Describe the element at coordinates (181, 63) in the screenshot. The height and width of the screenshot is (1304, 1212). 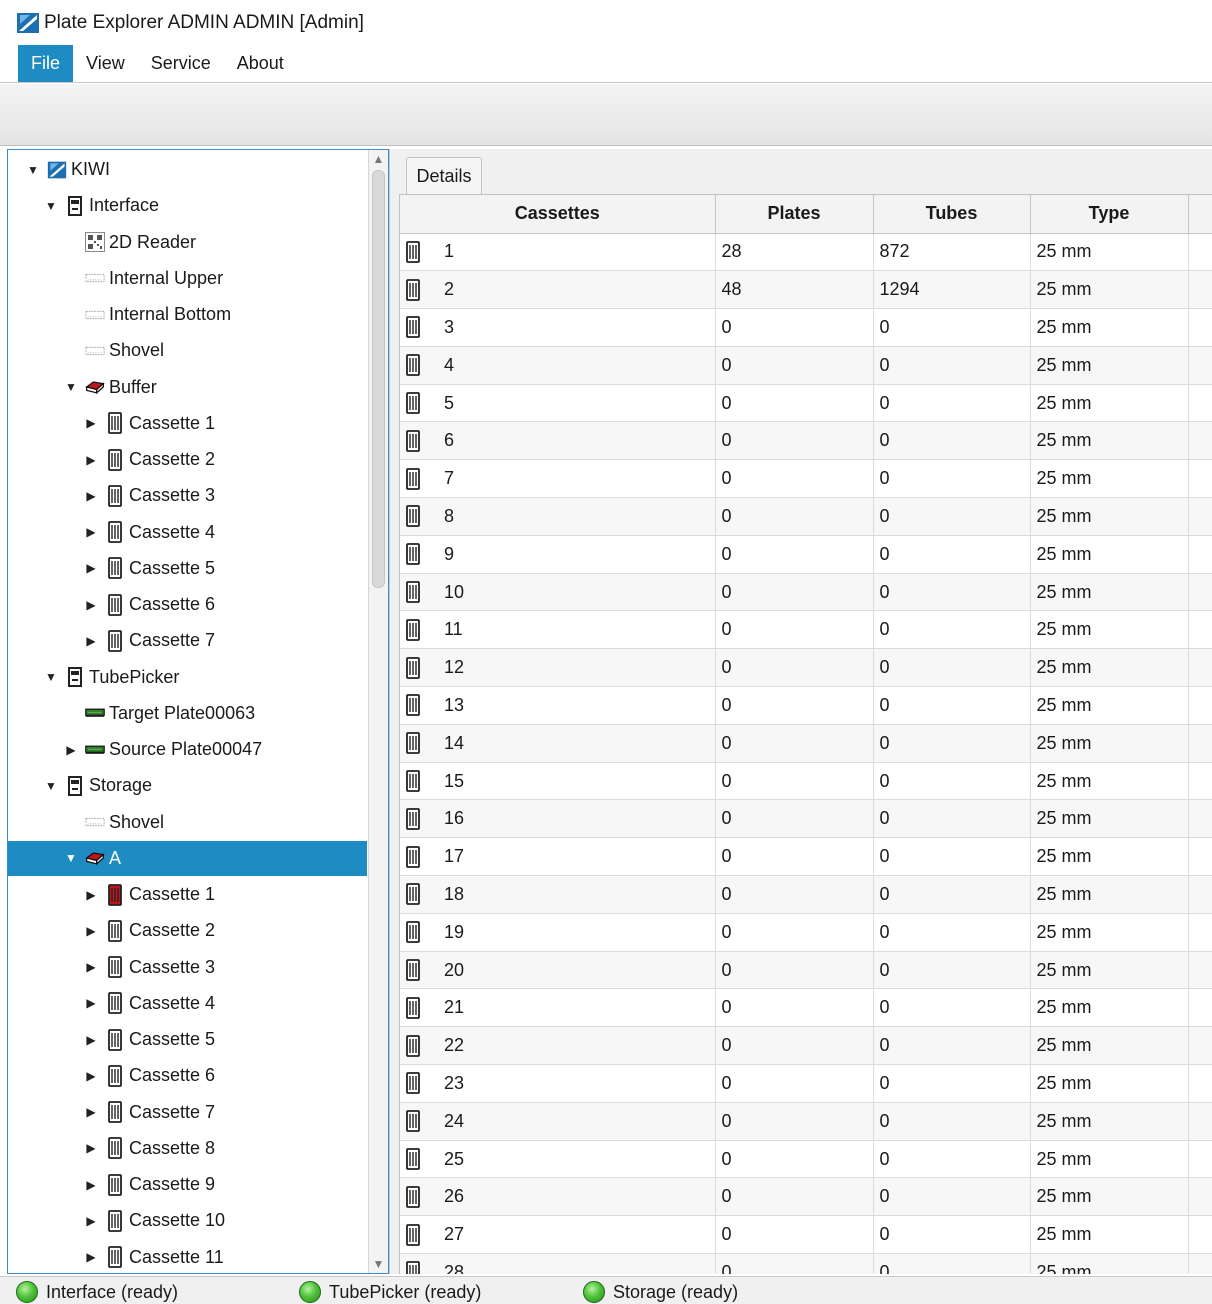
I see `menu-service: Service` at that location.